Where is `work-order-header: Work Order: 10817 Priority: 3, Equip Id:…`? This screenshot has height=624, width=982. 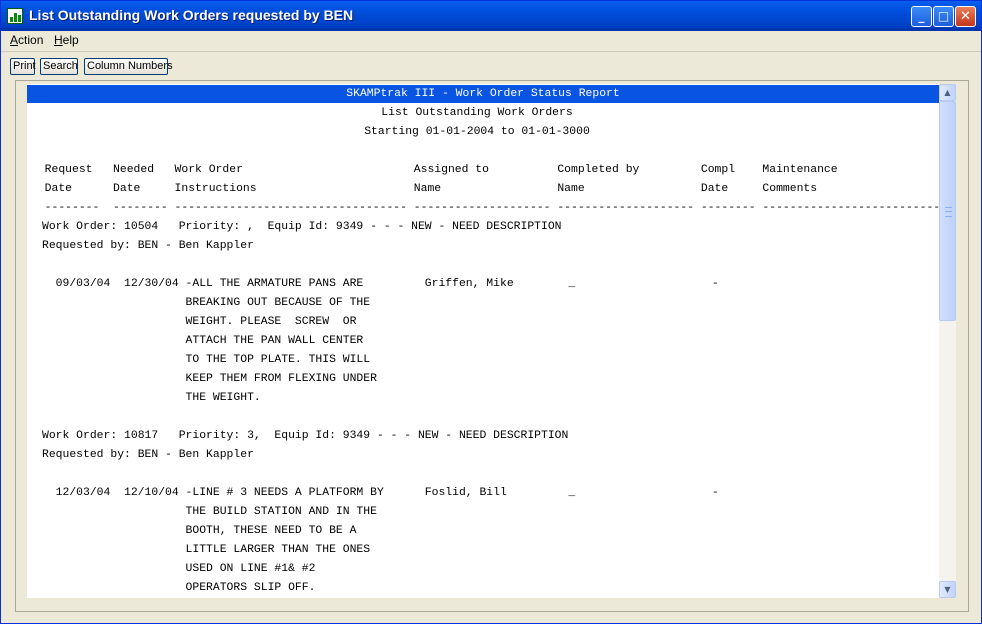 work-order-header: Work Order: 10817 Priority: 3, Equip Id:… is located at coordinates (305, 436).